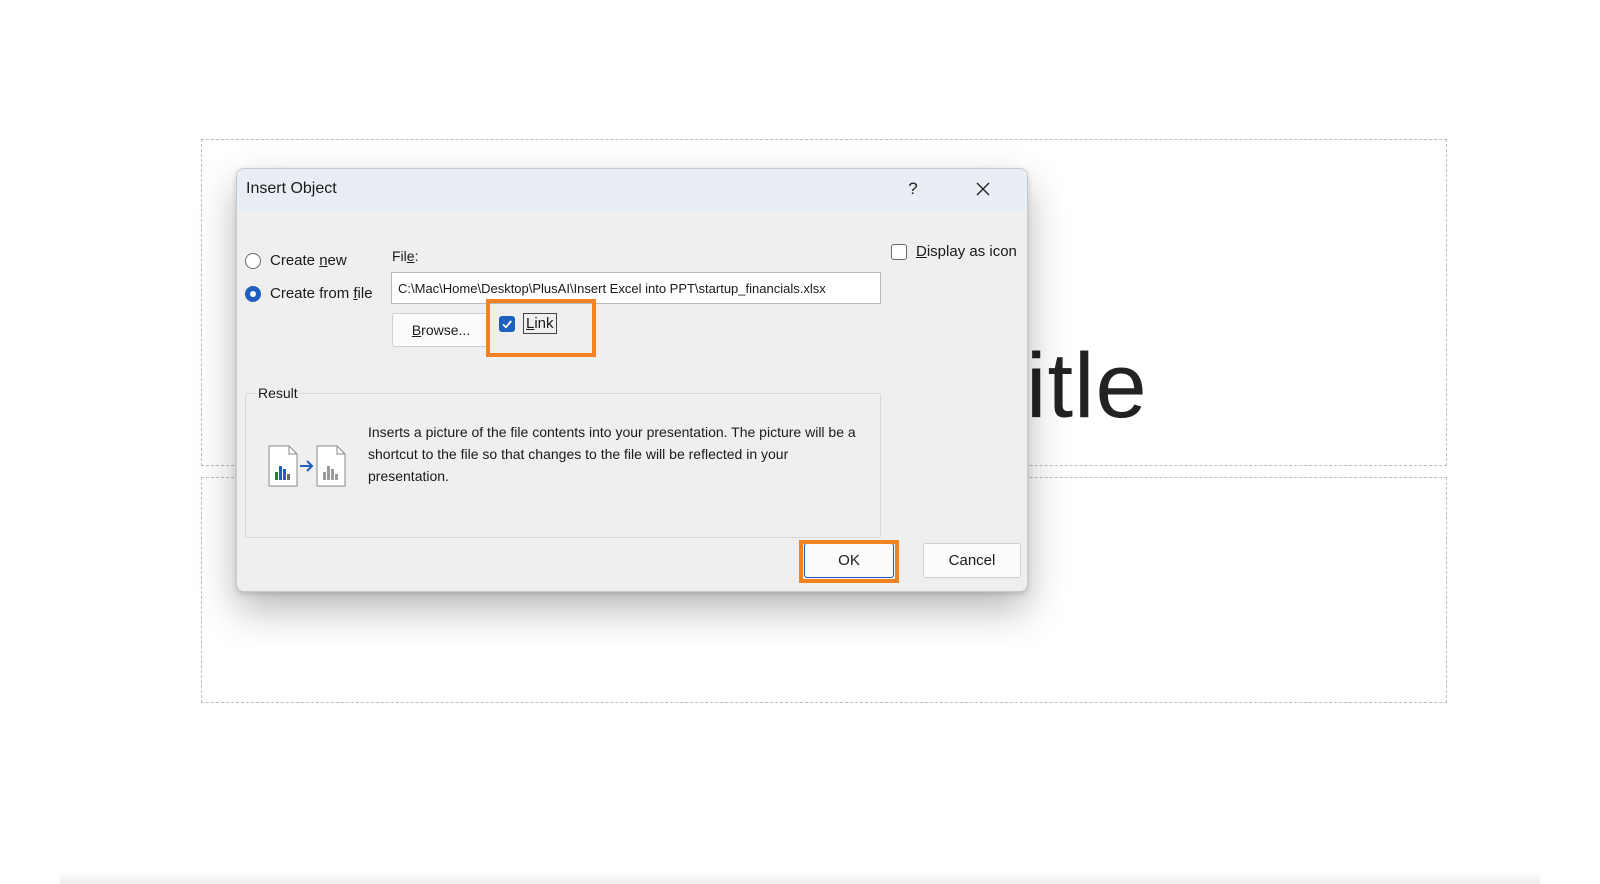 This screenshot has height=884, width=1600. I want to click on dialog-titlebar: Insert Object ?, so click(632, 190).